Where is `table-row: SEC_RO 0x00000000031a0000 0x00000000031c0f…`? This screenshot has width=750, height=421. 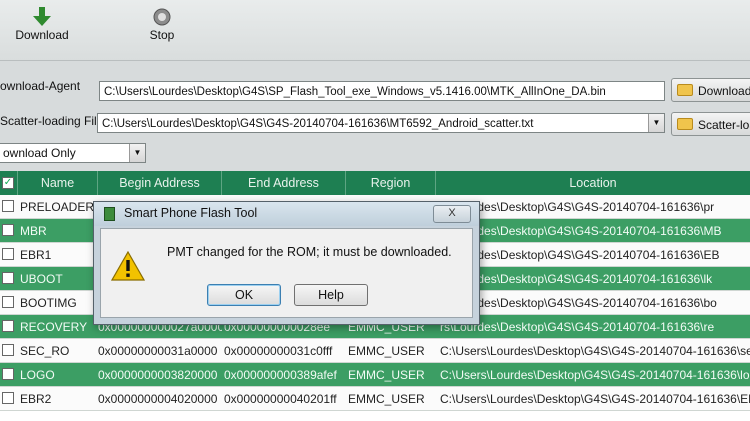 table-row: SEC_RO 0x00000000031a0000 0x00000000031c0f… is located at coordinates (375, 351).